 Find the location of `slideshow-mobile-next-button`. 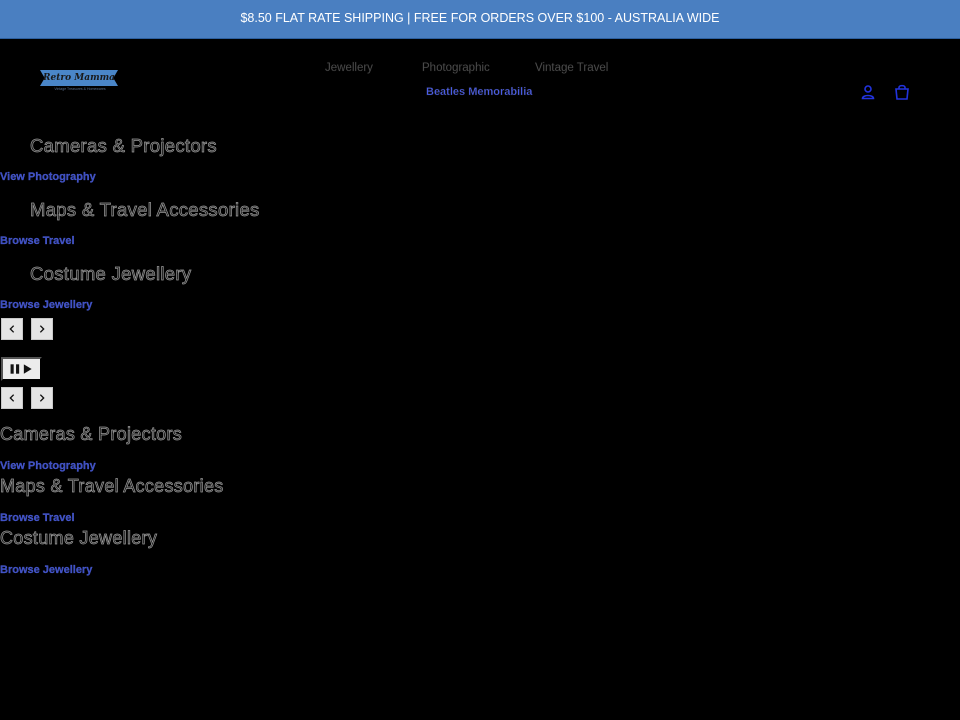

slideshow-mobile-next-button is located at coordinates (42, 398).